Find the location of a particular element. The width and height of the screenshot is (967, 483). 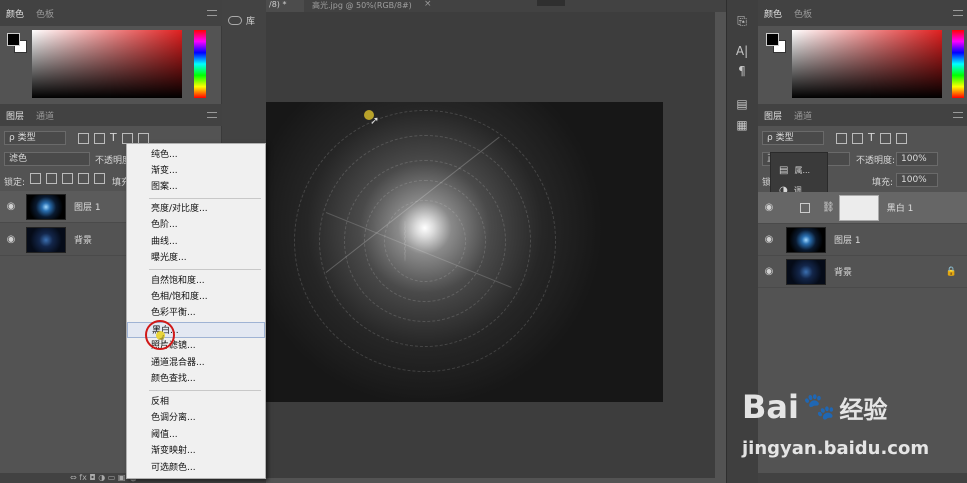

watermark-brand-text: Bai is located at coordinates (770, 407).